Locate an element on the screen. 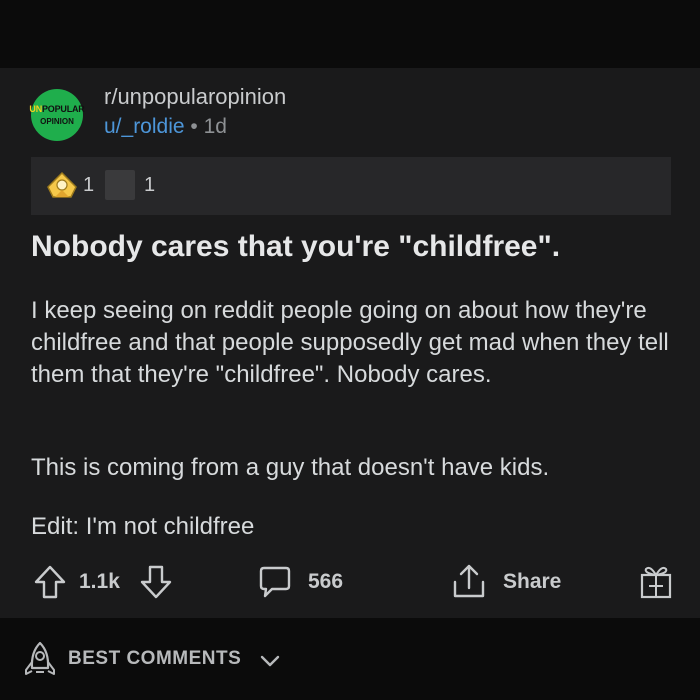  upvote-arrow-icon is located at coordinates (50, 582).